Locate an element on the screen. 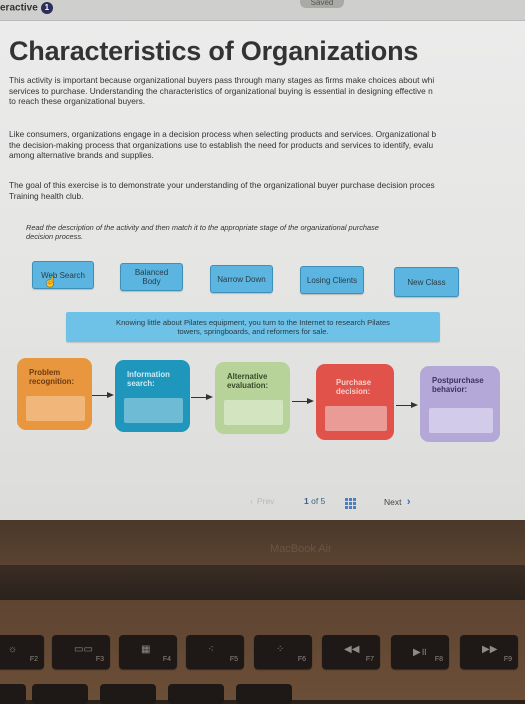 The width and height of the screenshot is (525, 704). stage-label: Problem recognition: is located at coordinates (51, 377).